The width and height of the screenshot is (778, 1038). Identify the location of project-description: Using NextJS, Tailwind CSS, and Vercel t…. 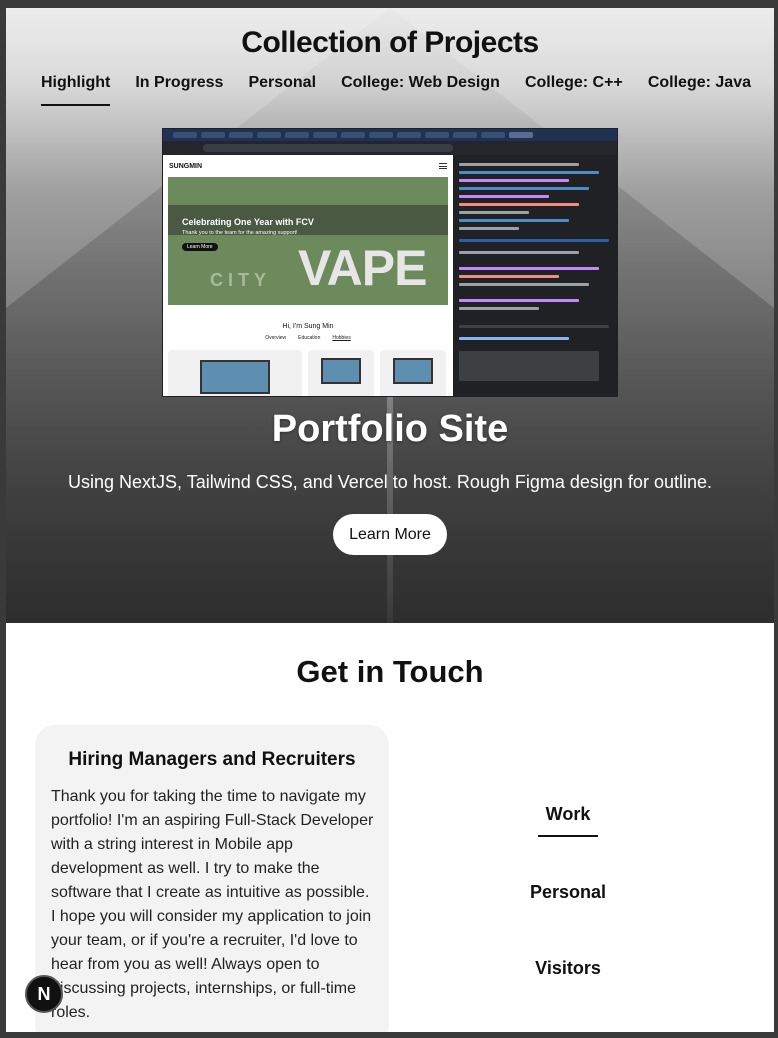
(389, 482).